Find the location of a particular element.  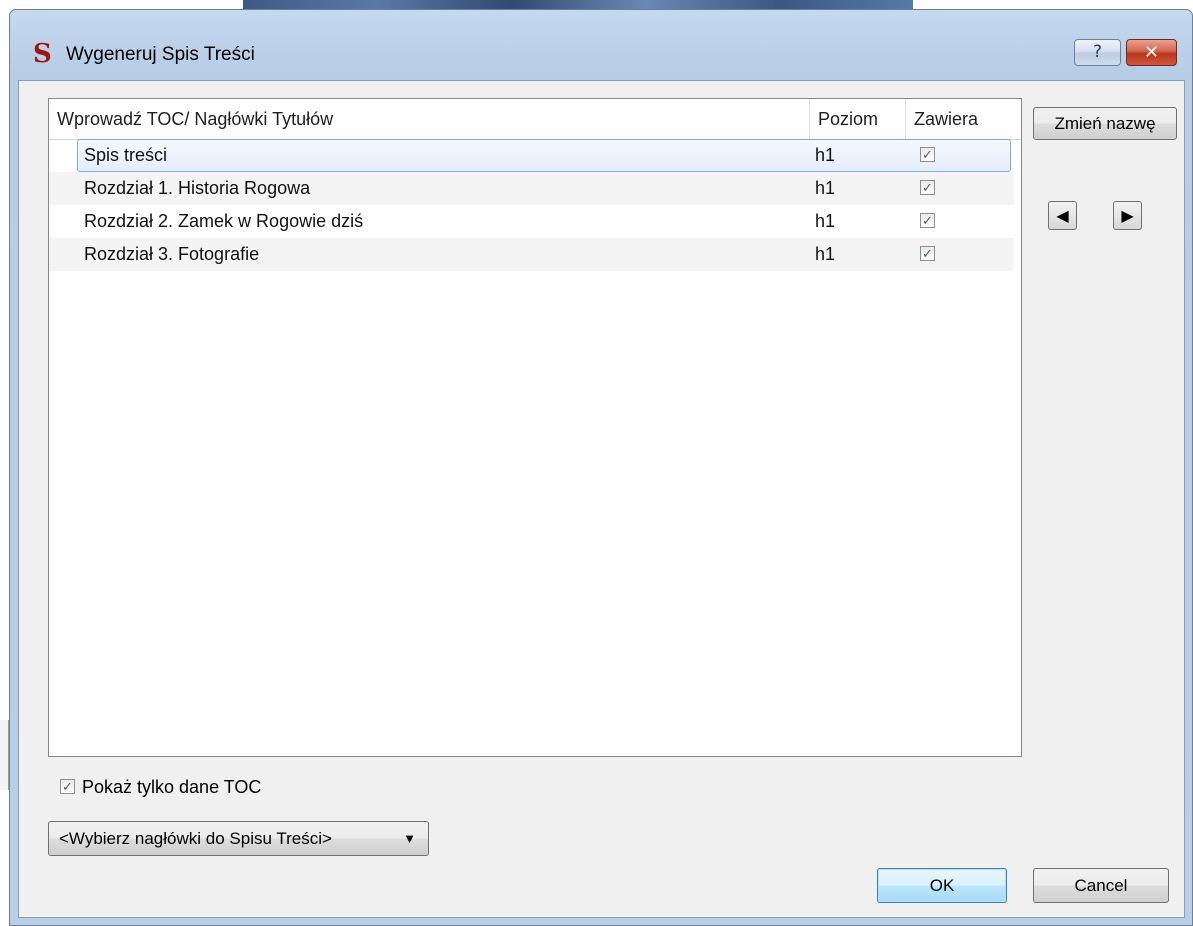

column-header-headings: Wprowadź TOC/ Nagłówki Tytułów is located at coordinates (429, 119).